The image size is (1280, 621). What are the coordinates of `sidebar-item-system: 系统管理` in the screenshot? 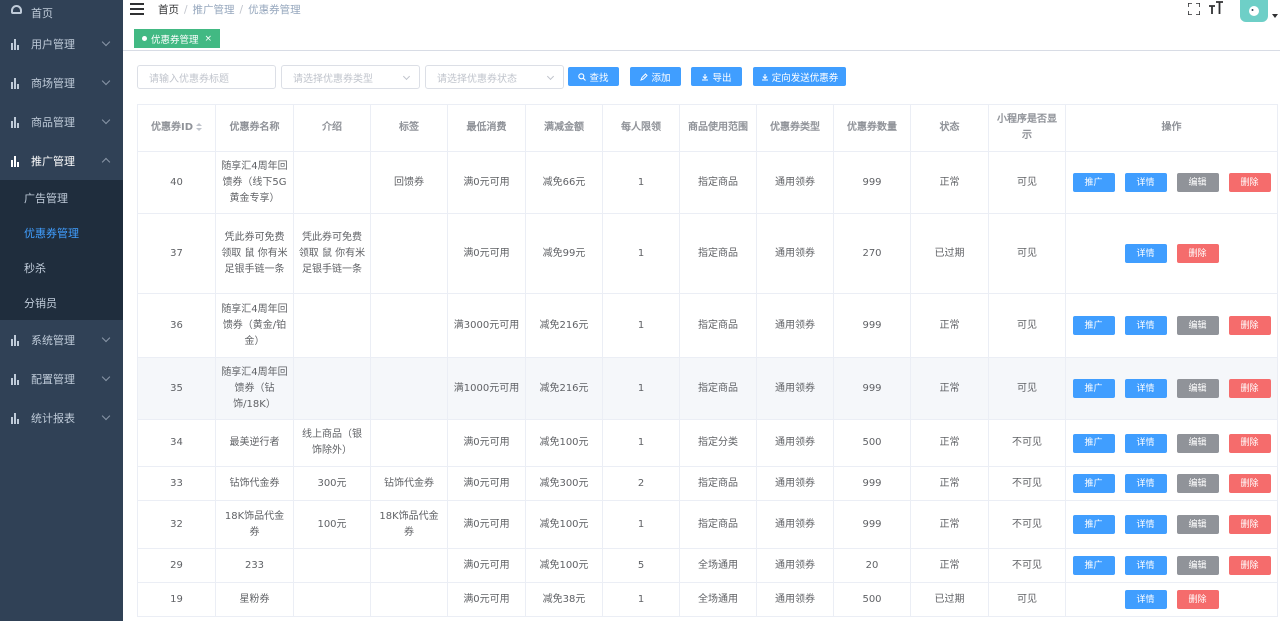 It's located at (61, 339).